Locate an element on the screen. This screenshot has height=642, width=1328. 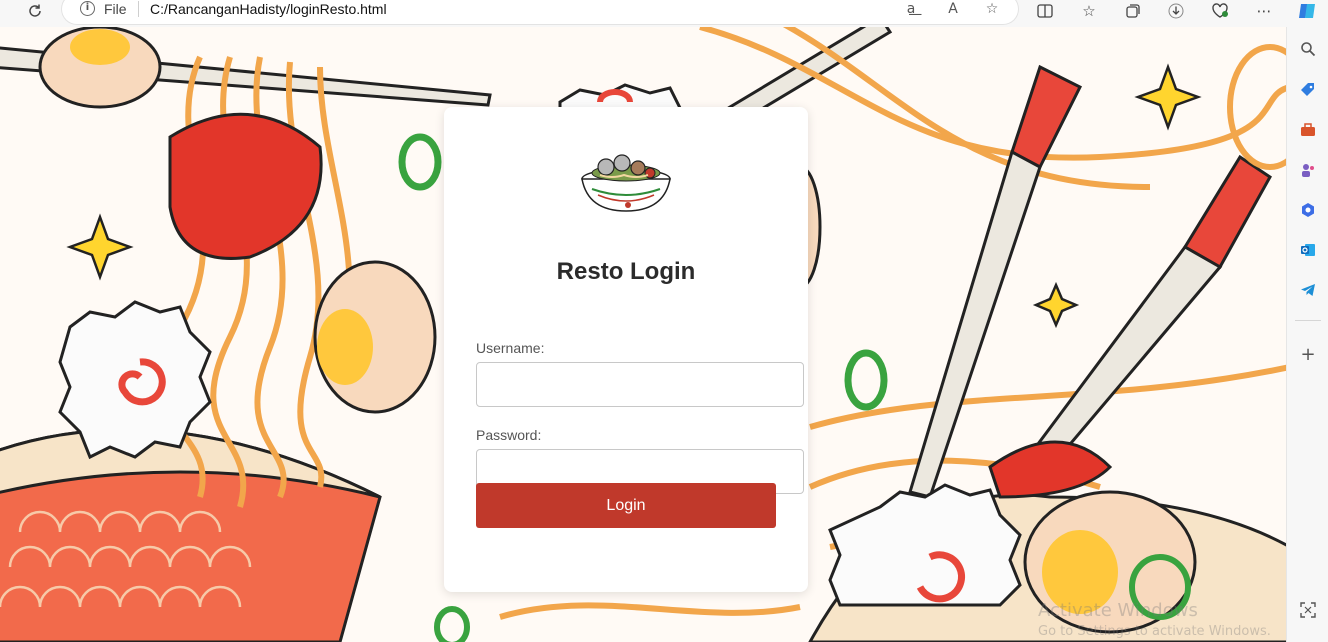
split-screen-icon is located at coordinates (1045, 11).